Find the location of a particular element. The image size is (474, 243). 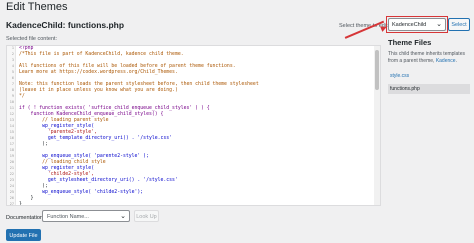

theme-files-heading: Theme Files is located at coordinates (410, 42).